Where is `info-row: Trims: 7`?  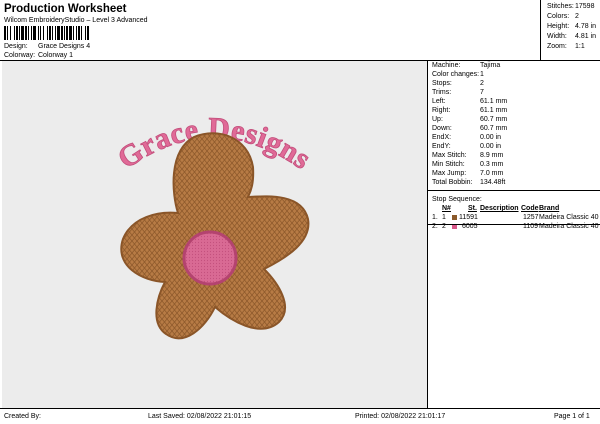
info-row: Trims: 7 is located at coordinates (458, 92).